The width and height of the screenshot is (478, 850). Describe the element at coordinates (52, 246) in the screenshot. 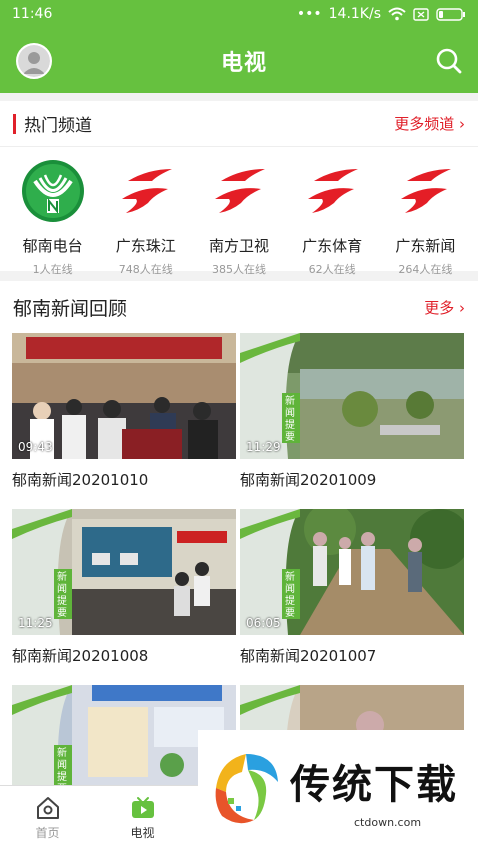

I see `channel-name: 郁南电台` at that location.